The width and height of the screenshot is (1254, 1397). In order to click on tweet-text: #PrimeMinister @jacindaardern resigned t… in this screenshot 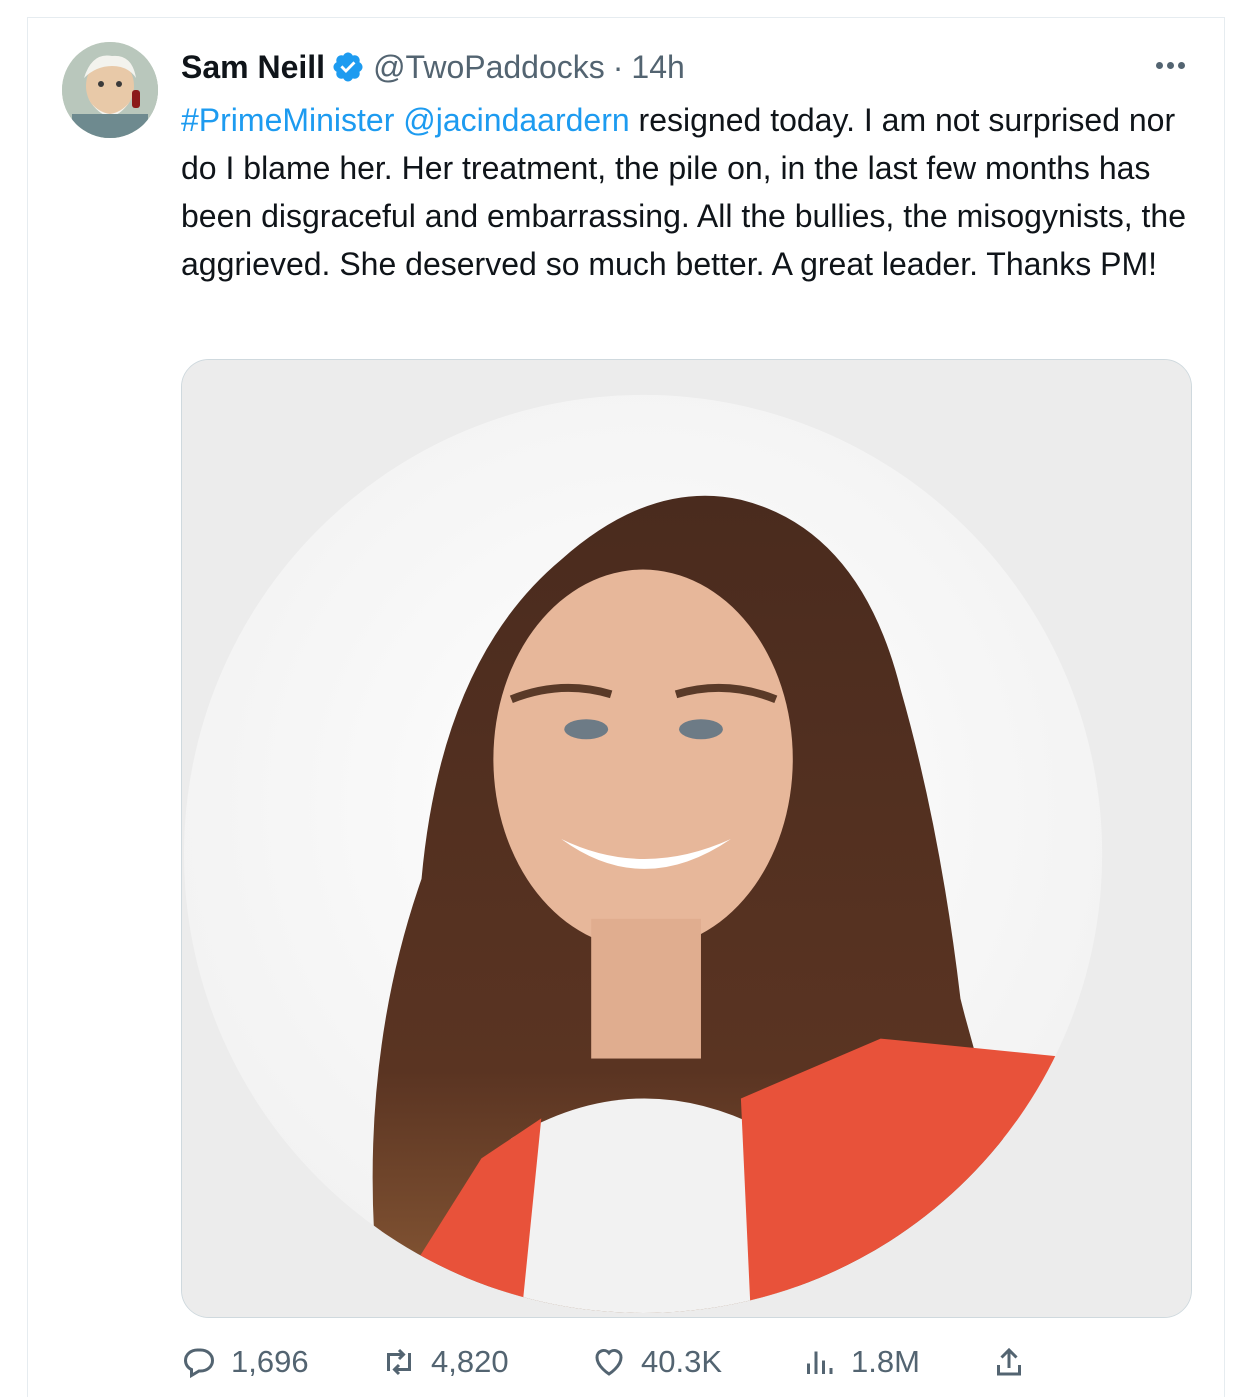, I will do `click(696, 192)`.